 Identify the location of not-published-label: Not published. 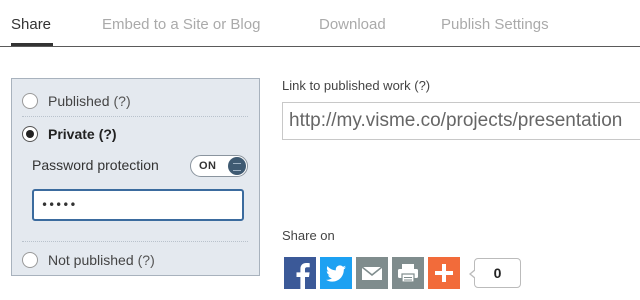
(91, 260).